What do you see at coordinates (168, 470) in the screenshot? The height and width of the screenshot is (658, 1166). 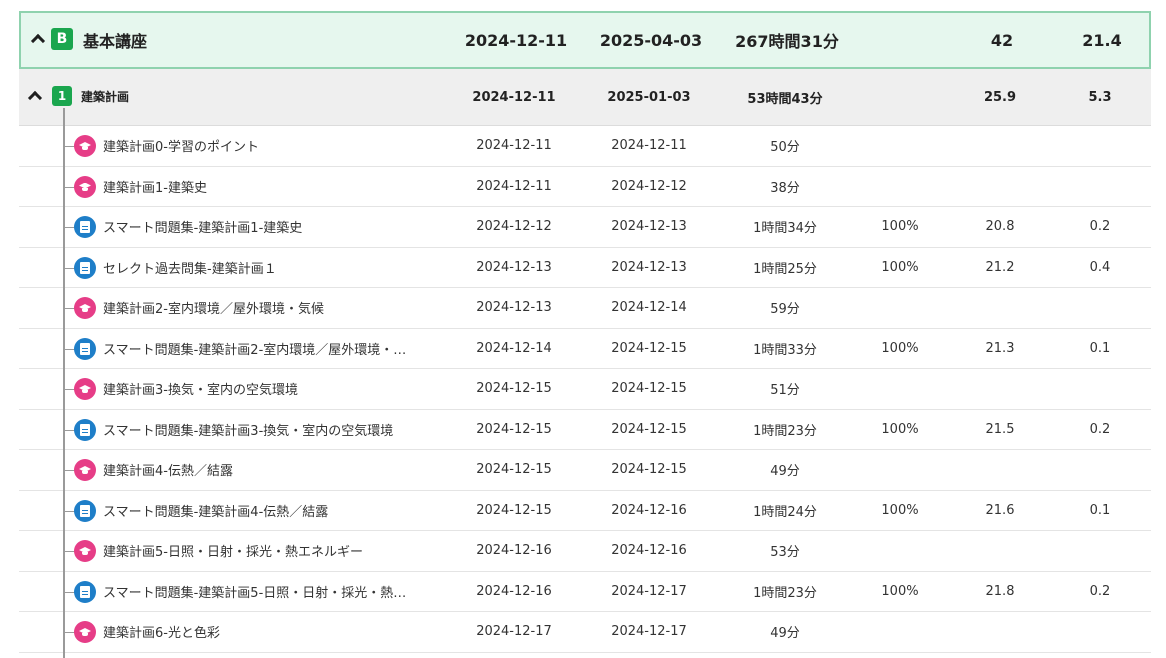 I see `lesson-name: 建築計画4-伝熱／結露` at bounding box center [168, 470].